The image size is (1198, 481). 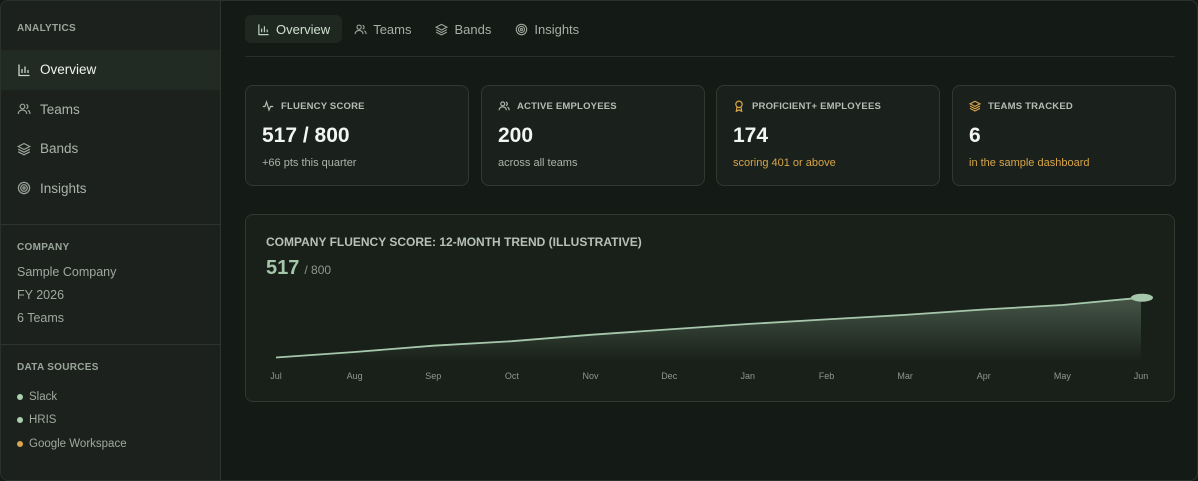 I want to click on source-item-hris: HRIS, so click(x=72, y=421).